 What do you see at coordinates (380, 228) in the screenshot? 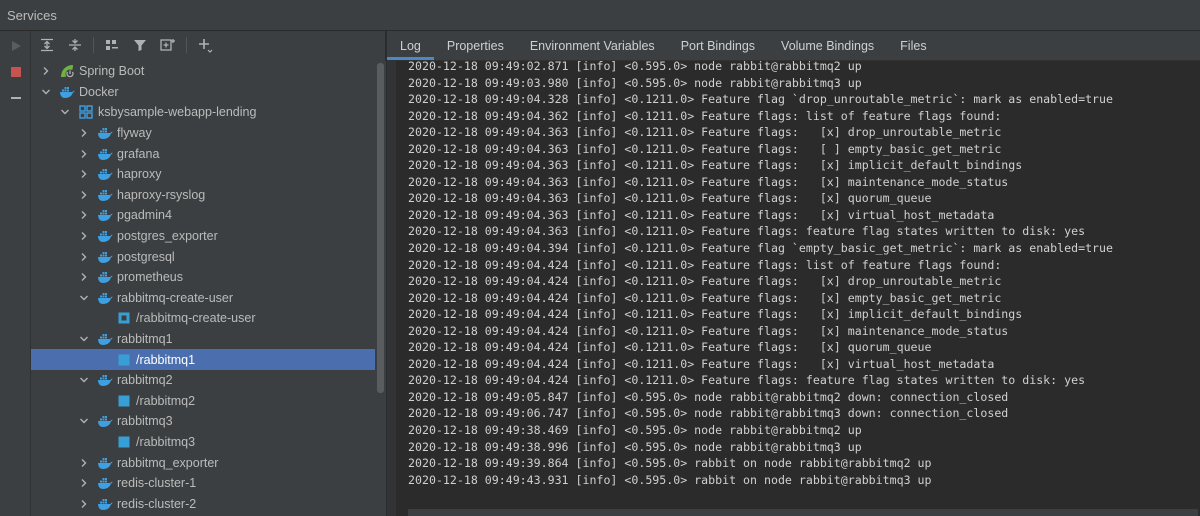
I see `tree-scrollbar-thumb` at bounding box center [380, 228].